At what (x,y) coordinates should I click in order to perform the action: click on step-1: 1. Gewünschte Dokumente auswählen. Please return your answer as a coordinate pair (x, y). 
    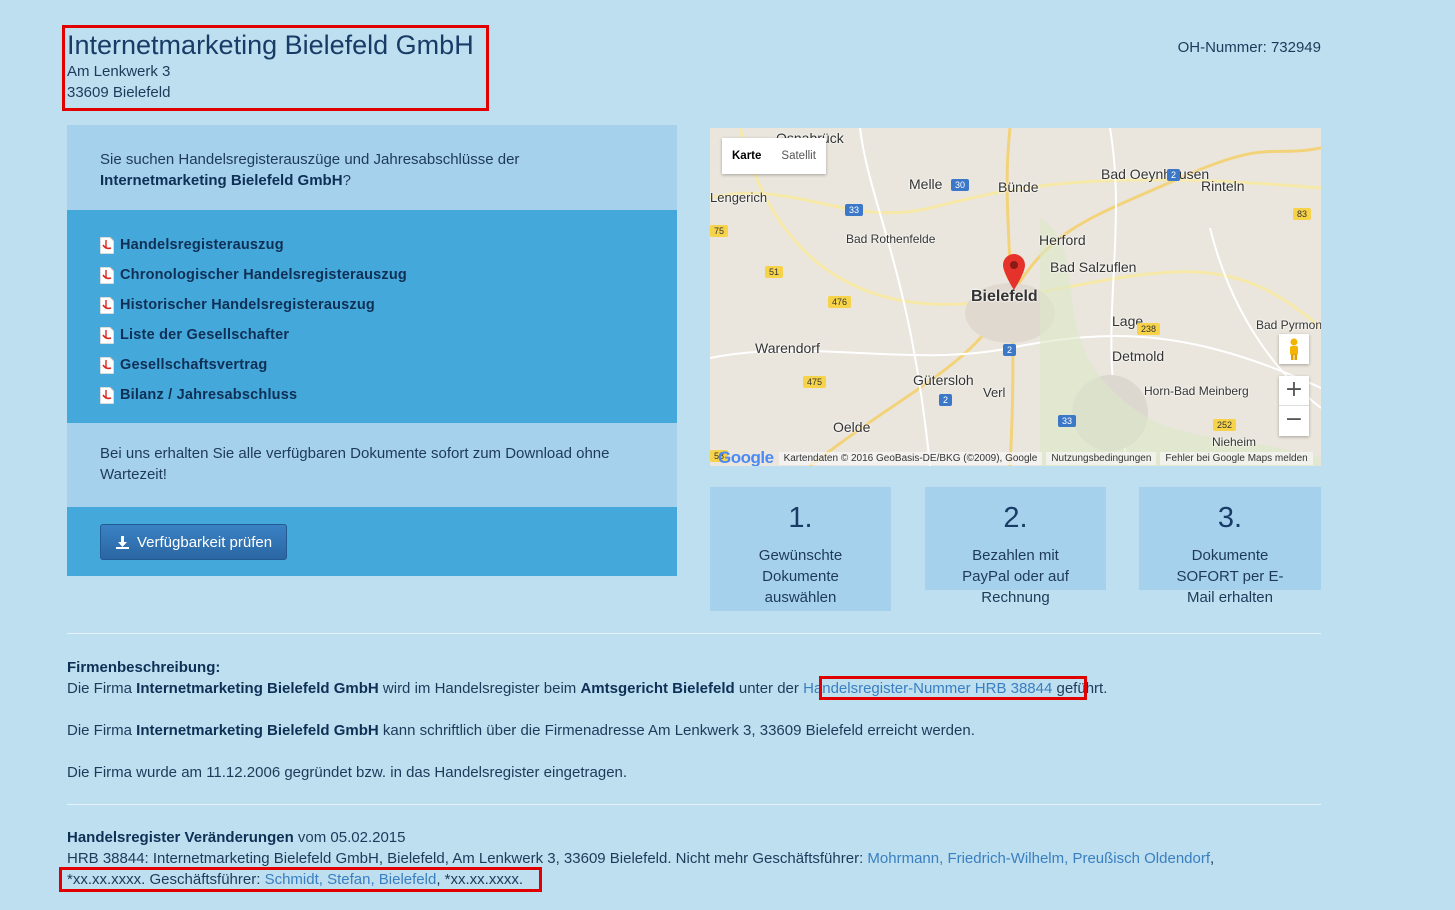
    Looking at the image, I should click on (800, 549).